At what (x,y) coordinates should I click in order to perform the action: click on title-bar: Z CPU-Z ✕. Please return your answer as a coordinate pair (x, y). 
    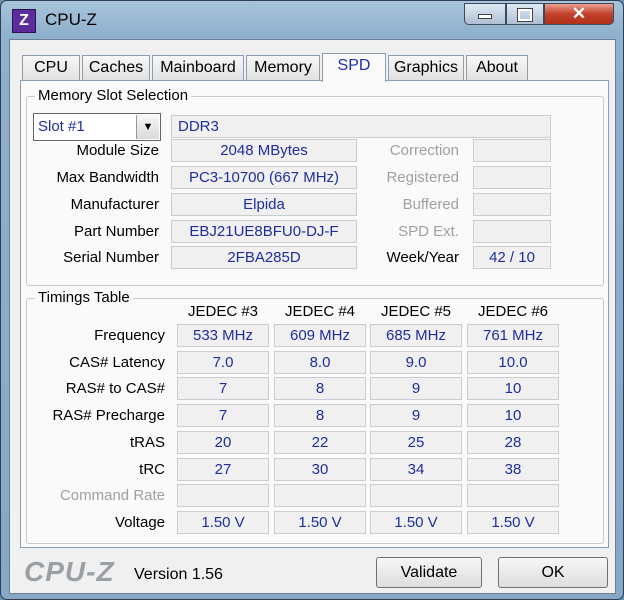
    Looking at the image, I should click on (312, 20).